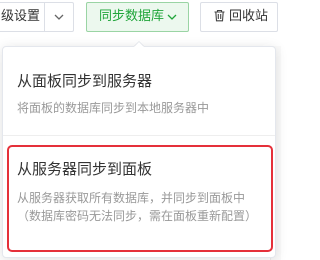 This screenshot has width=320, height=260. What do you see at coordinates (85, 81) in the screenshot?
I see `menu-item-title: 从面板同步到服务器` at bounding box center [85, 81].